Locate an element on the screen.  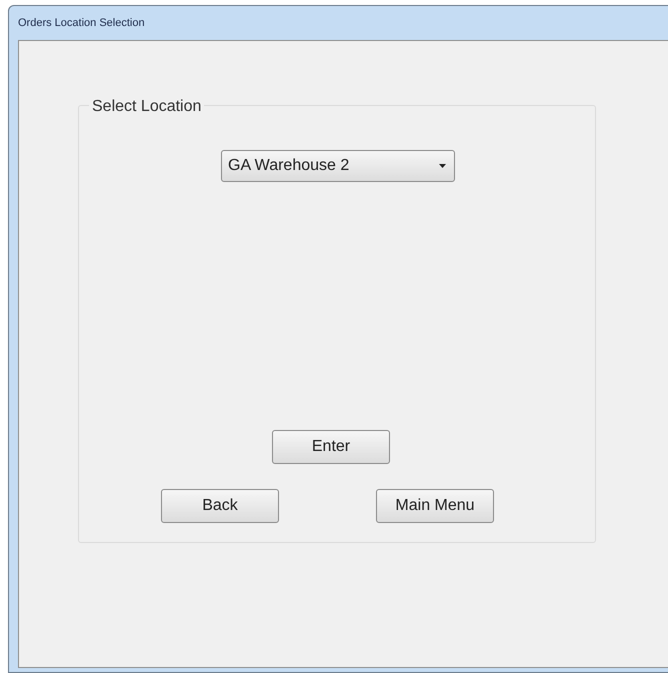
caret-icon is located at coordinates (442, 166).